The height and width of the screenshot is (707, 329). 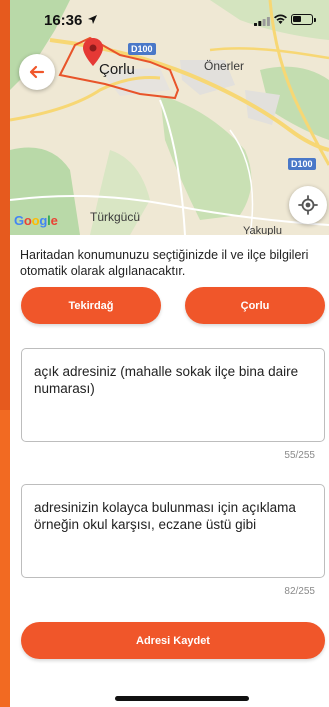 I want to click on map-label-place: Türkgücü, so click(x=115, y=217).